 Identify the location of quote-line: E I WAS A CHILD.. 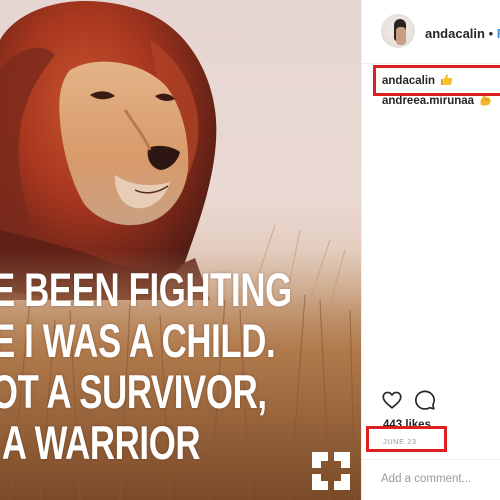
(138, 340).